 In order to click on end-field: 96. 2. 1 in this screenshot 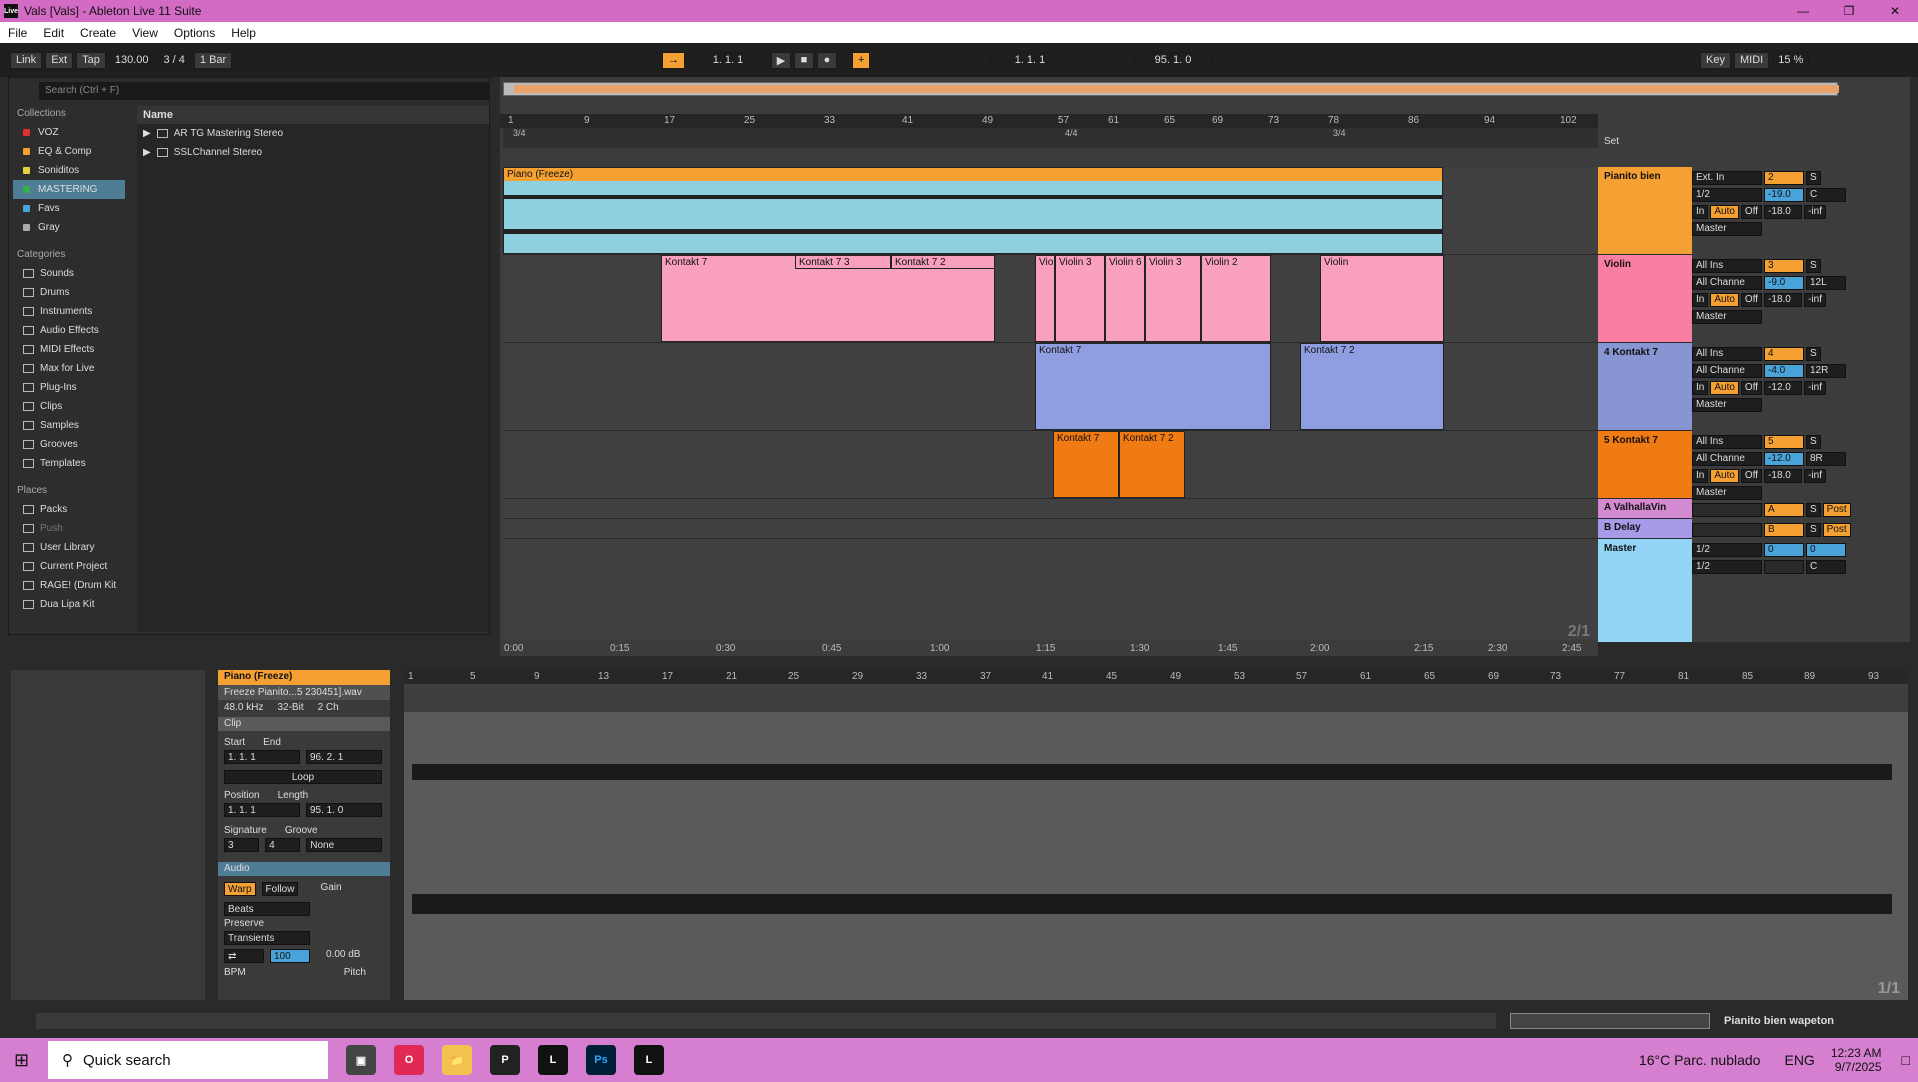, I will do `click(344, 757)`.